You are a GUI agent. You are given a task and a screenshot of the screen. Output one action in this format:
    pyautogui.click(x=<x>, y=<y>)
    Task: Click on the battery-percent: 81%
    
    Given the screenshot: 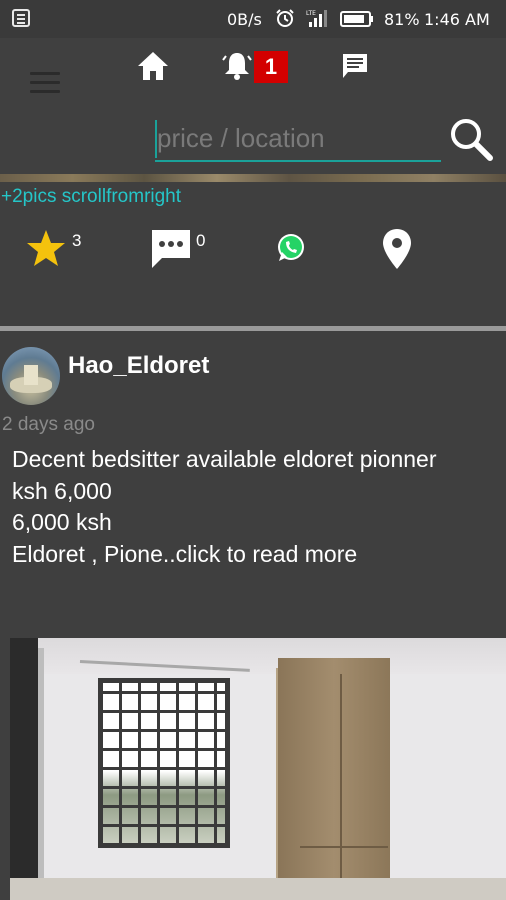 What is the action you would take?
    pyautogui.click(x=402, y=19)
    